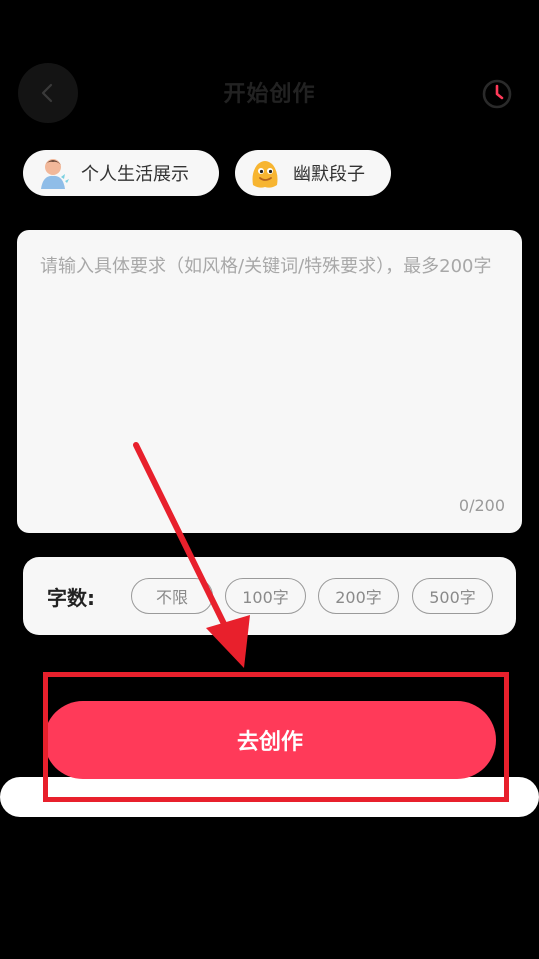 The height and width of the screenshot is (959, 539). I want to click on topic-chip-life: 个人生活展示, so click(121, 173).